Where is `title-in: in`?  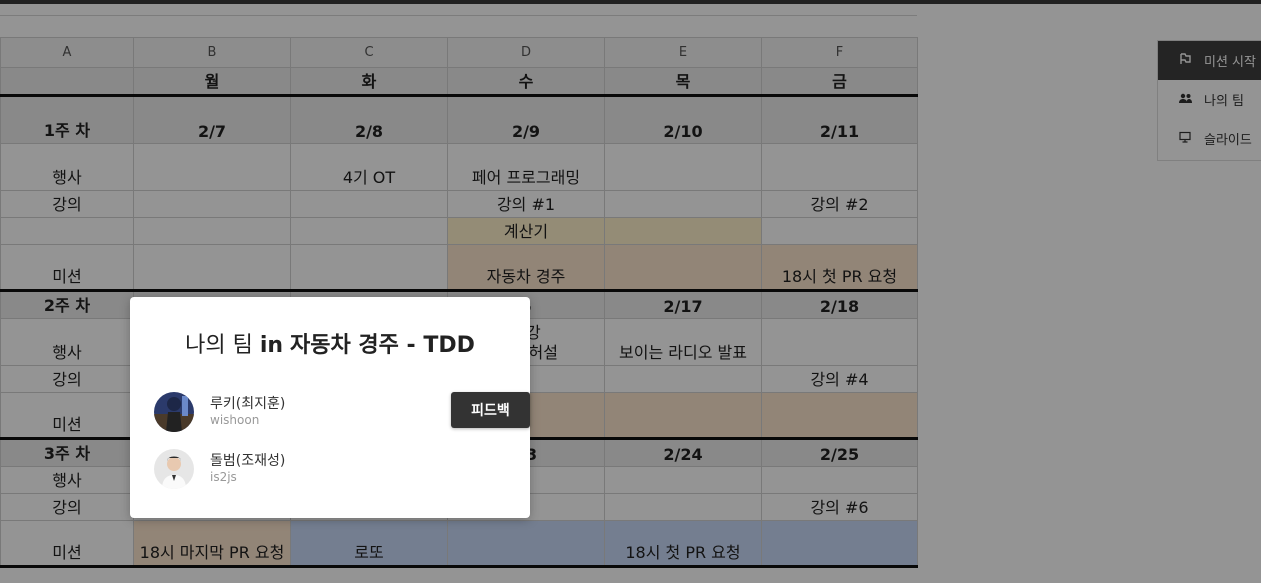 title-in: in is located at coordinates (271, 345).